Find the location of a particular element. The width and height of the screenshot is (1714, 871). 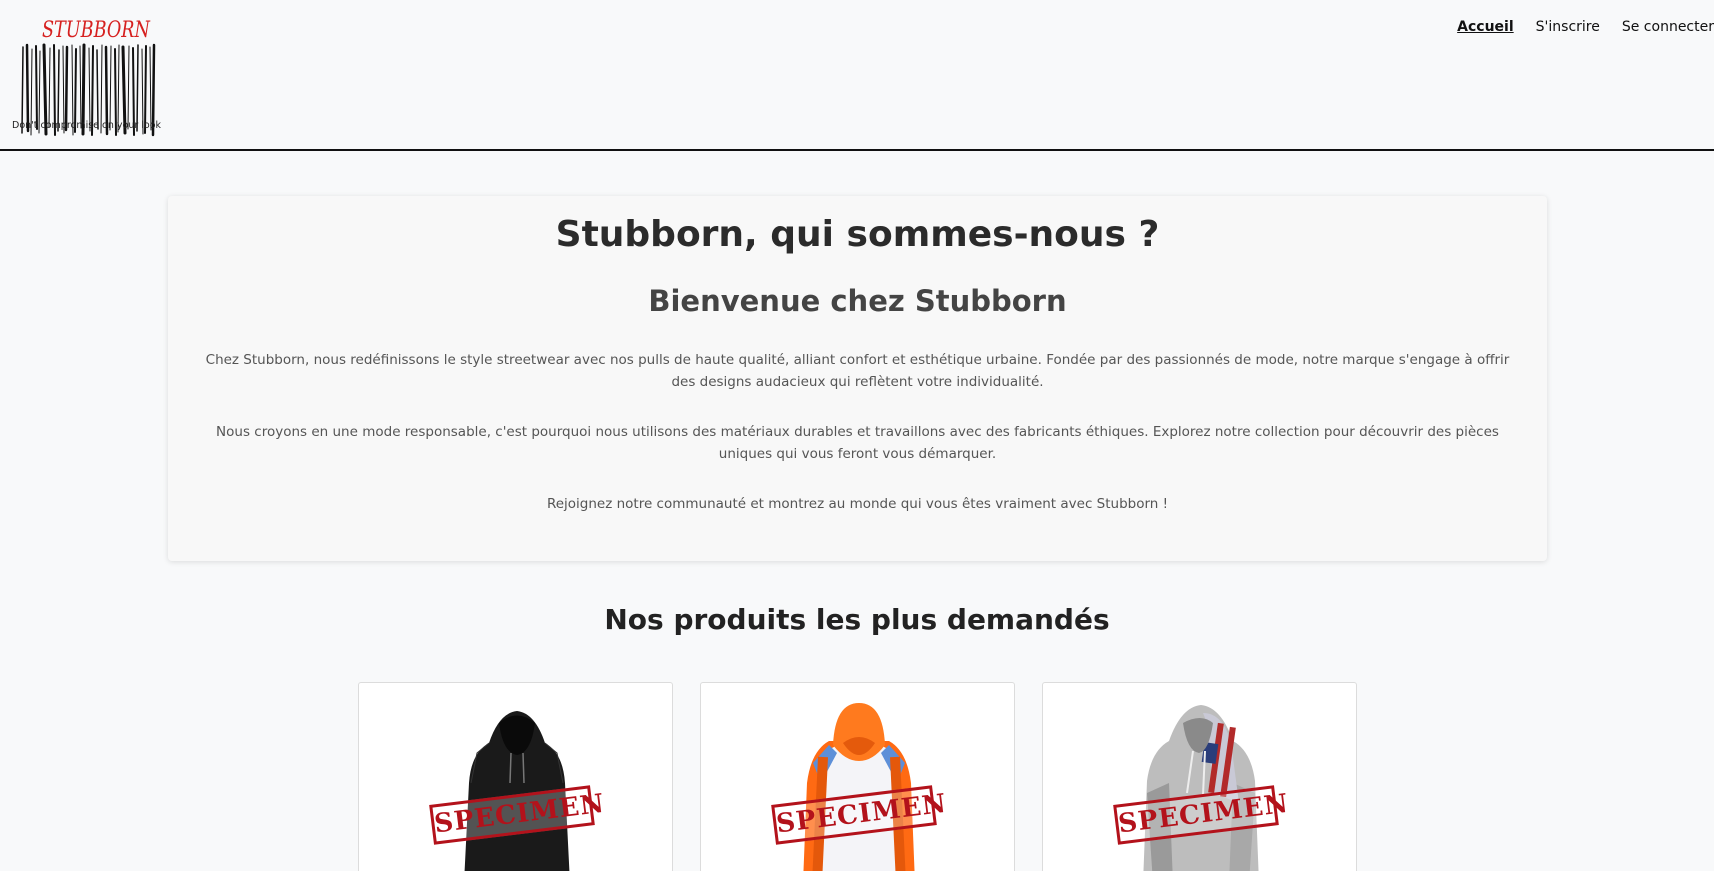

nav-link-se-connecter: Se connecter is located at coordinates (1668, 27).